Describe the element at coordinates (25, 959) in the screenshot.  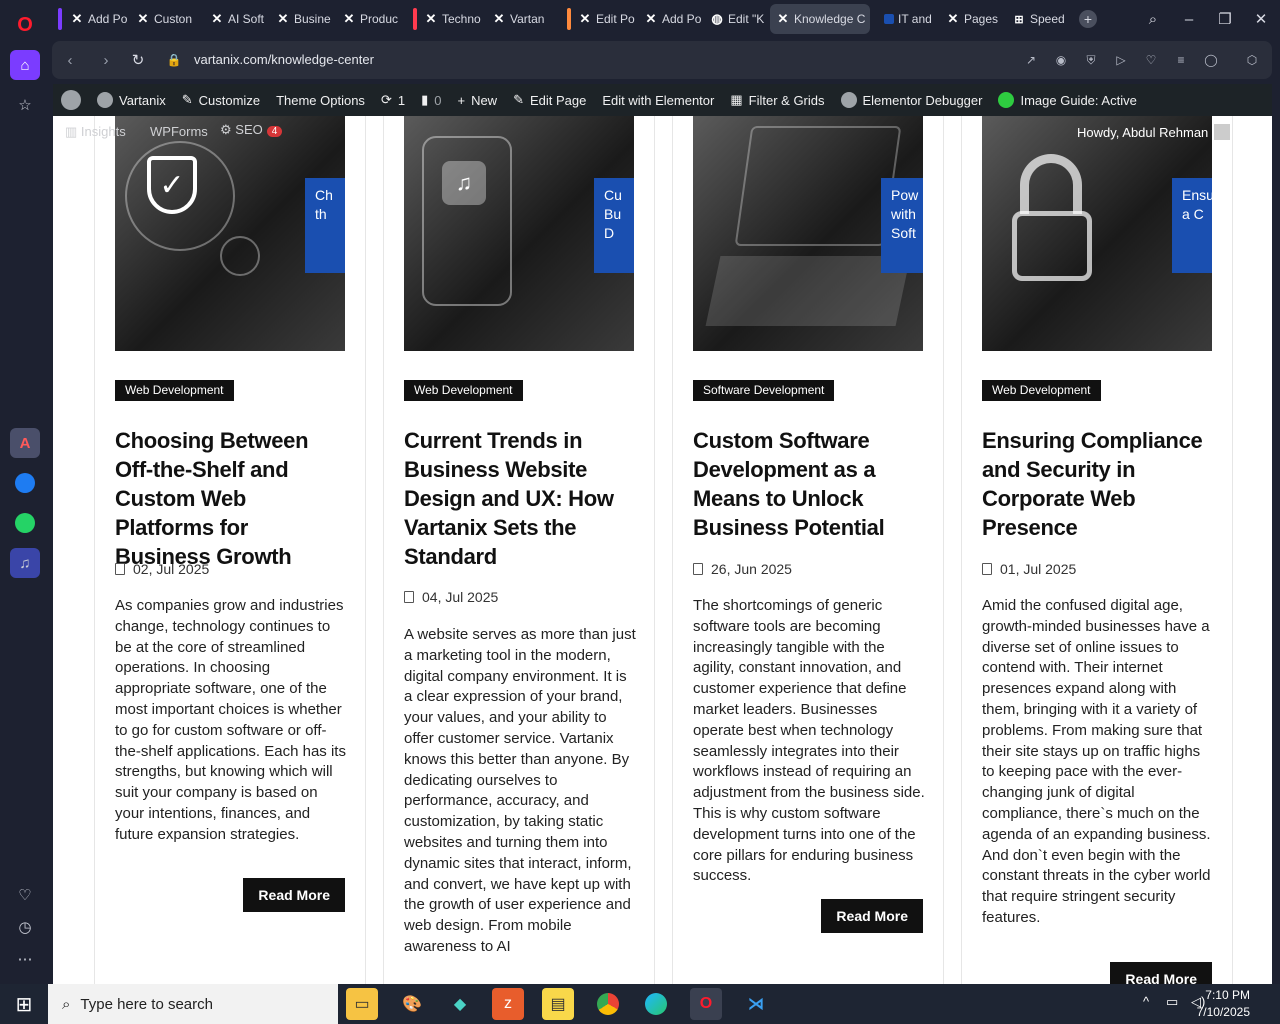
I see `more-icon: ⋯` at that location.